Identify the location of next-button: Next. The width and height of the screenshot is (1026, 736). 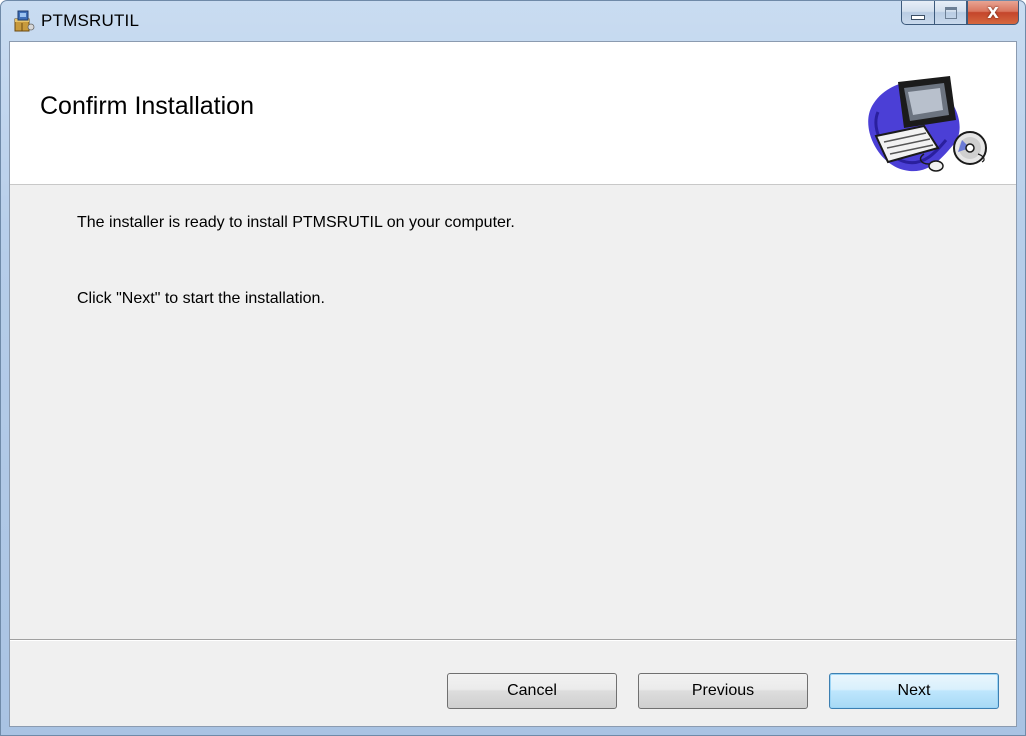
(914, 691).